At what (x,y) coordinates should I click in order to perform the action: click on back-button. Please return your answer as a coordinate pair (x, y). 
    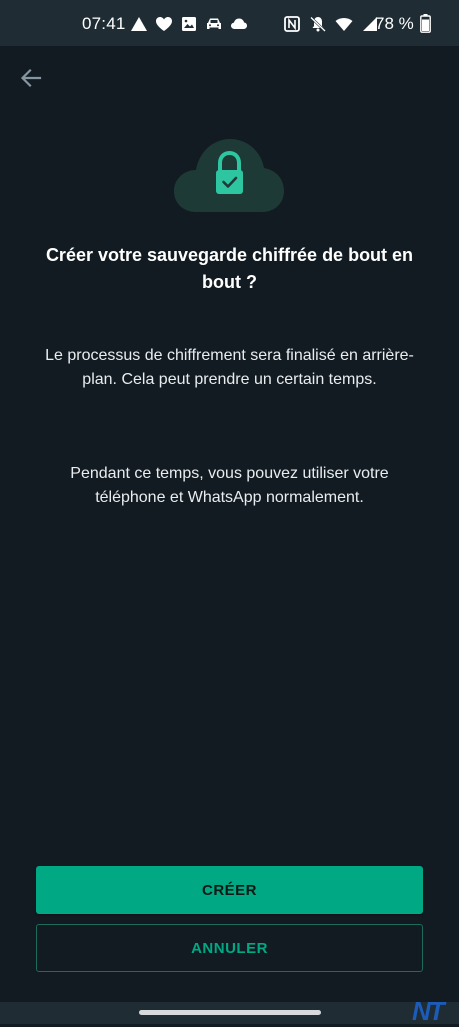
    Looking at the image, I should click on (31, 78).